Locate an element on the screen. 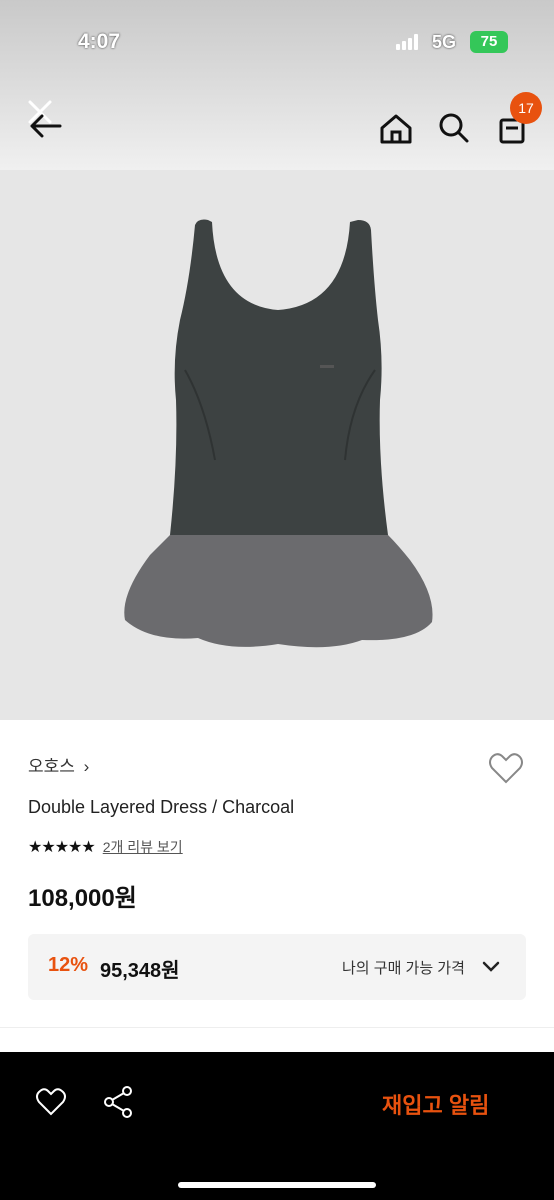 The height and width of the screenshot is (1200, 554). chevron-right-icon: › is located at coordinates (86, 766).